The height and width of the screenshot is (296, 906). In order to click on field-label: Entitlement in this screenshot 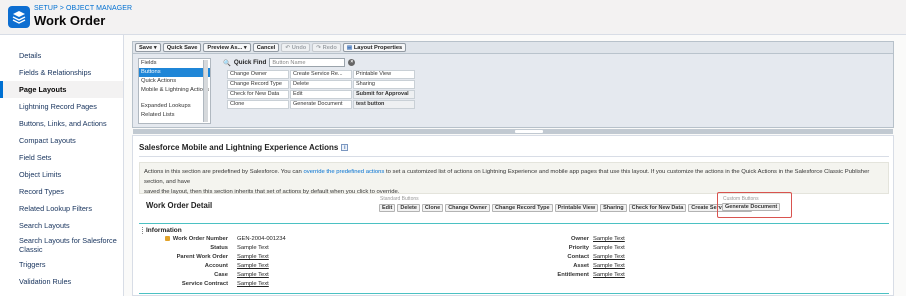, I will do `click(573, 275)`.